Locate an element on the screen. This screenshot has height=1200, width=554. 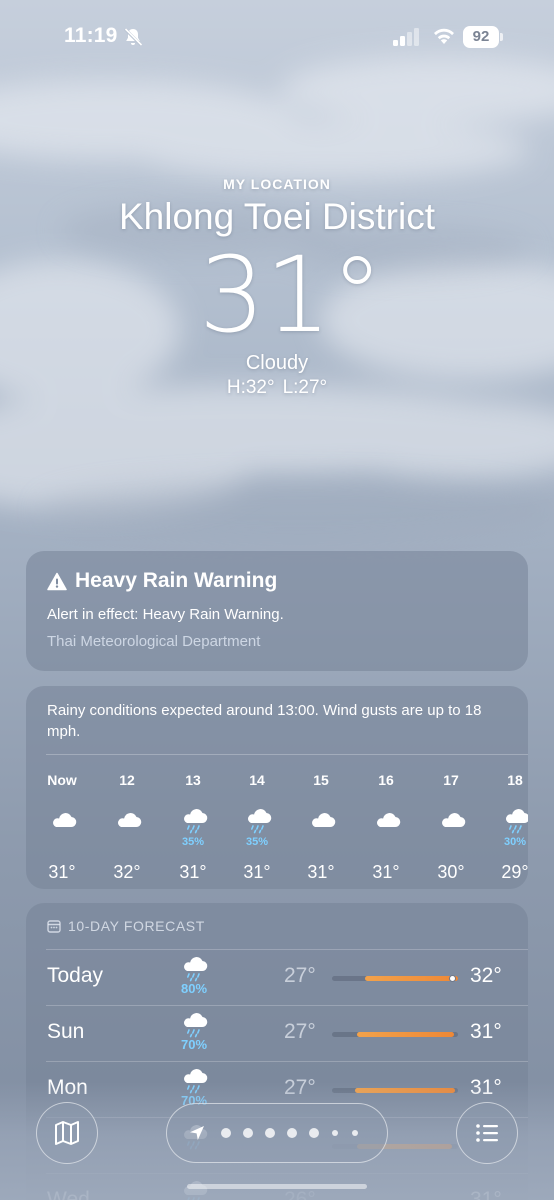
hour-label: 13 is located at coordinates (193, 780).